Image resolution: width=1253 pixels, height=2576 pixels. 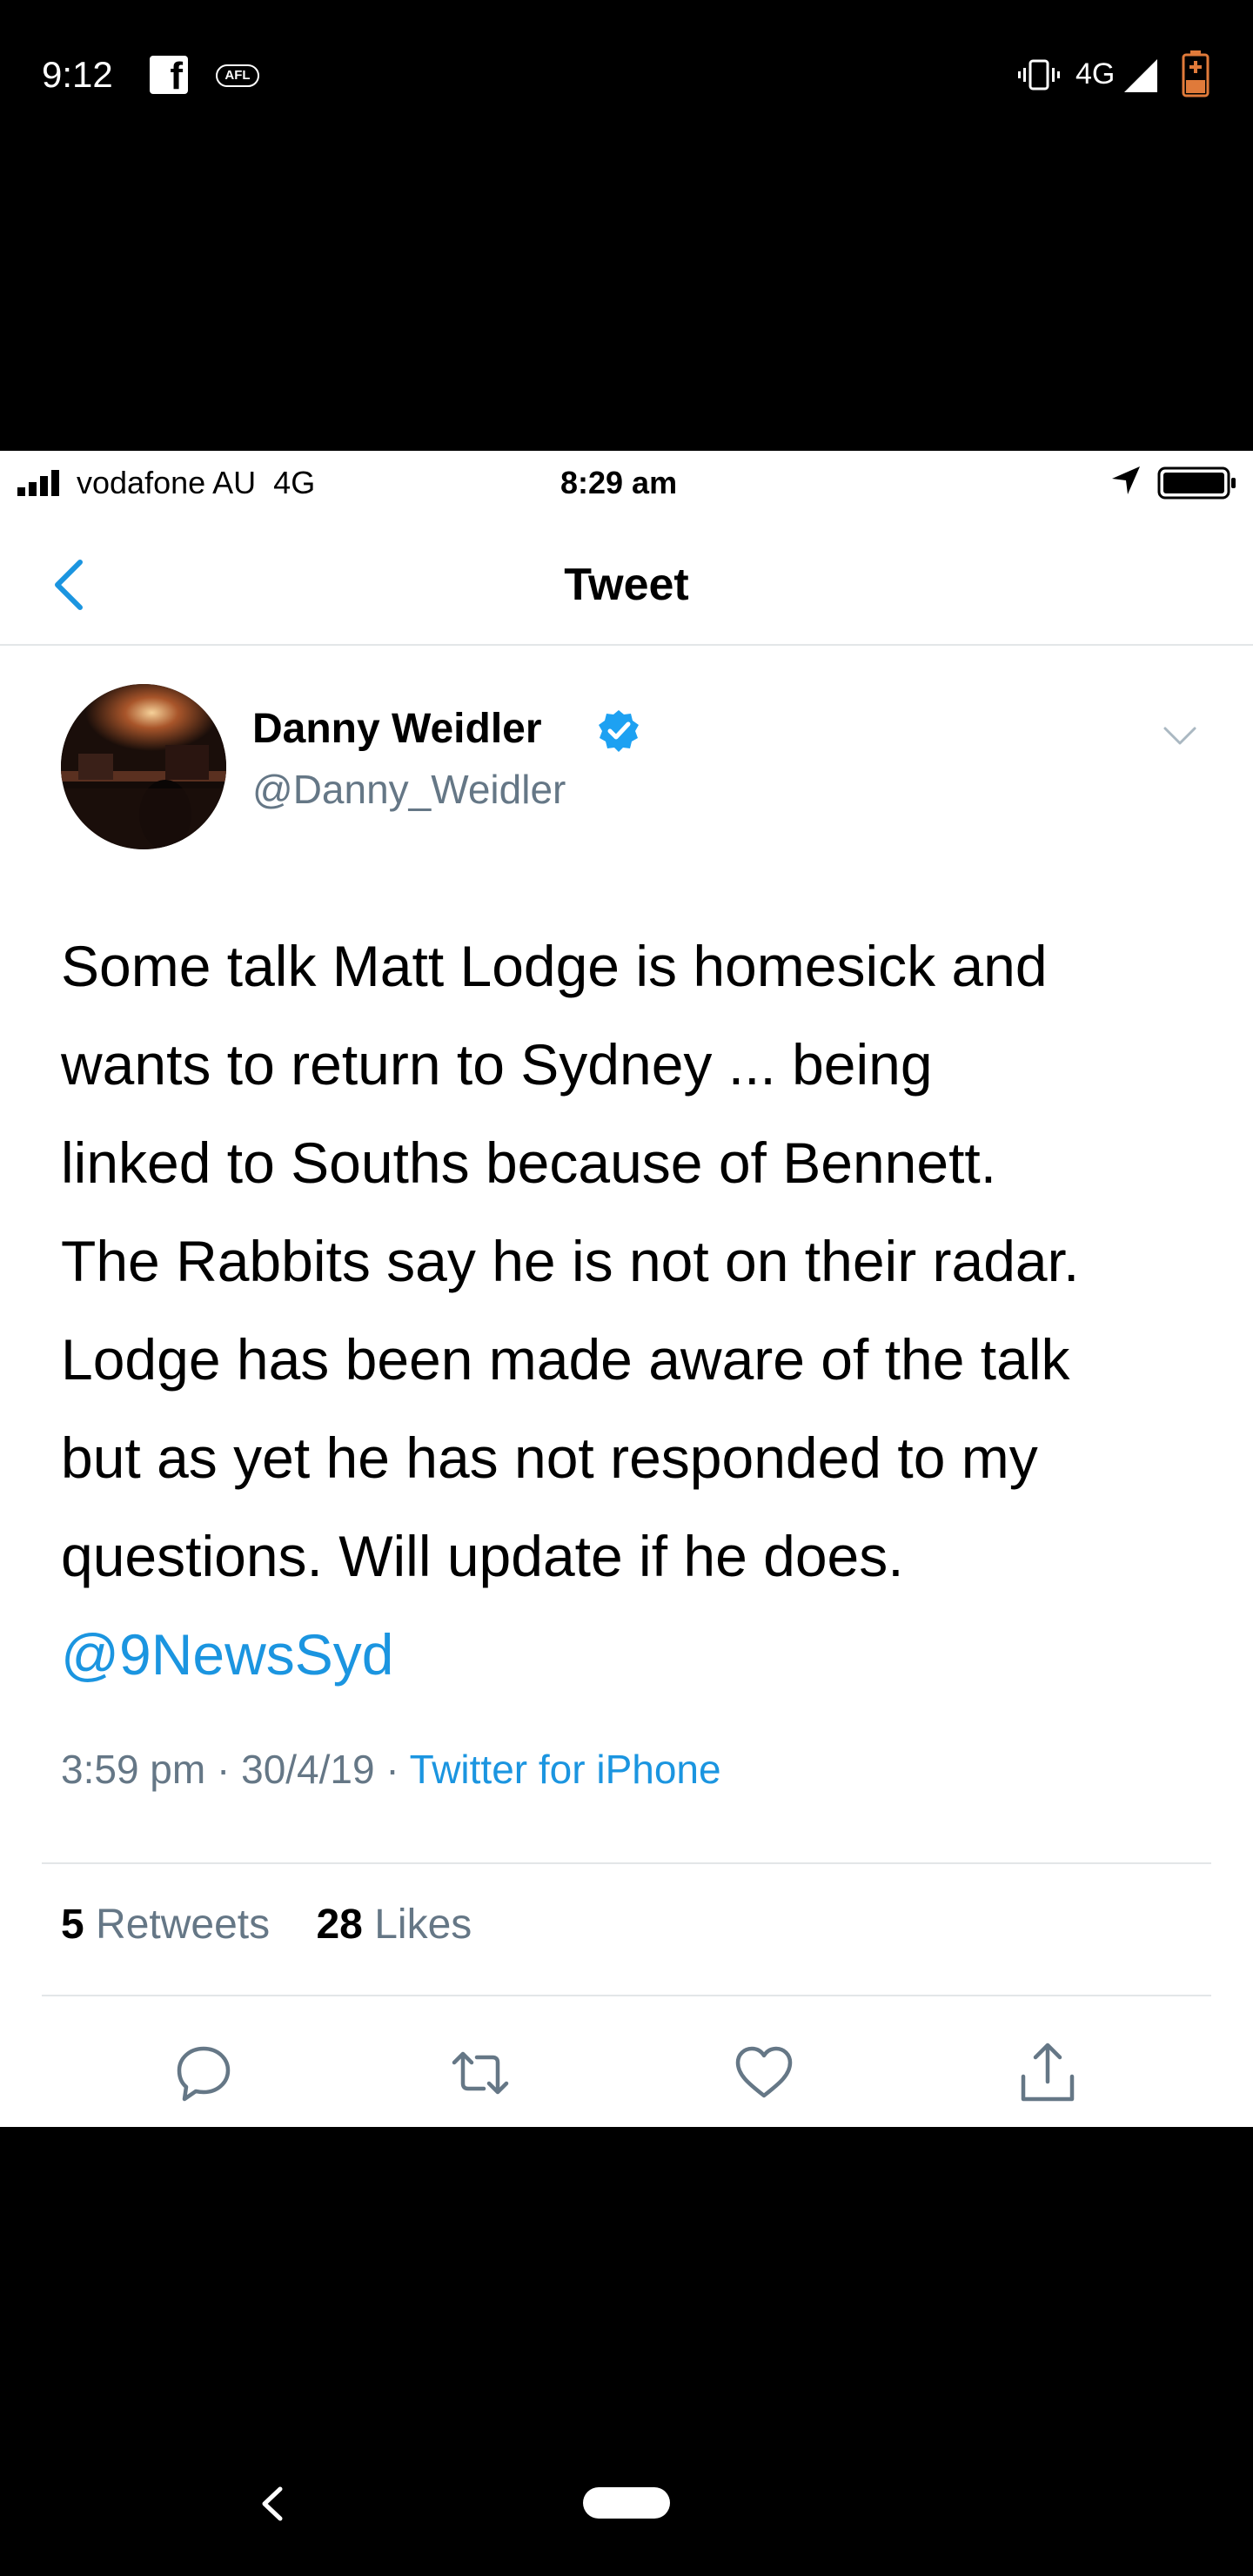 What do you see at coordinates (1039, 75) in the screenshot?
I see `vibrate-icon` at bounding box center [1039, 75].